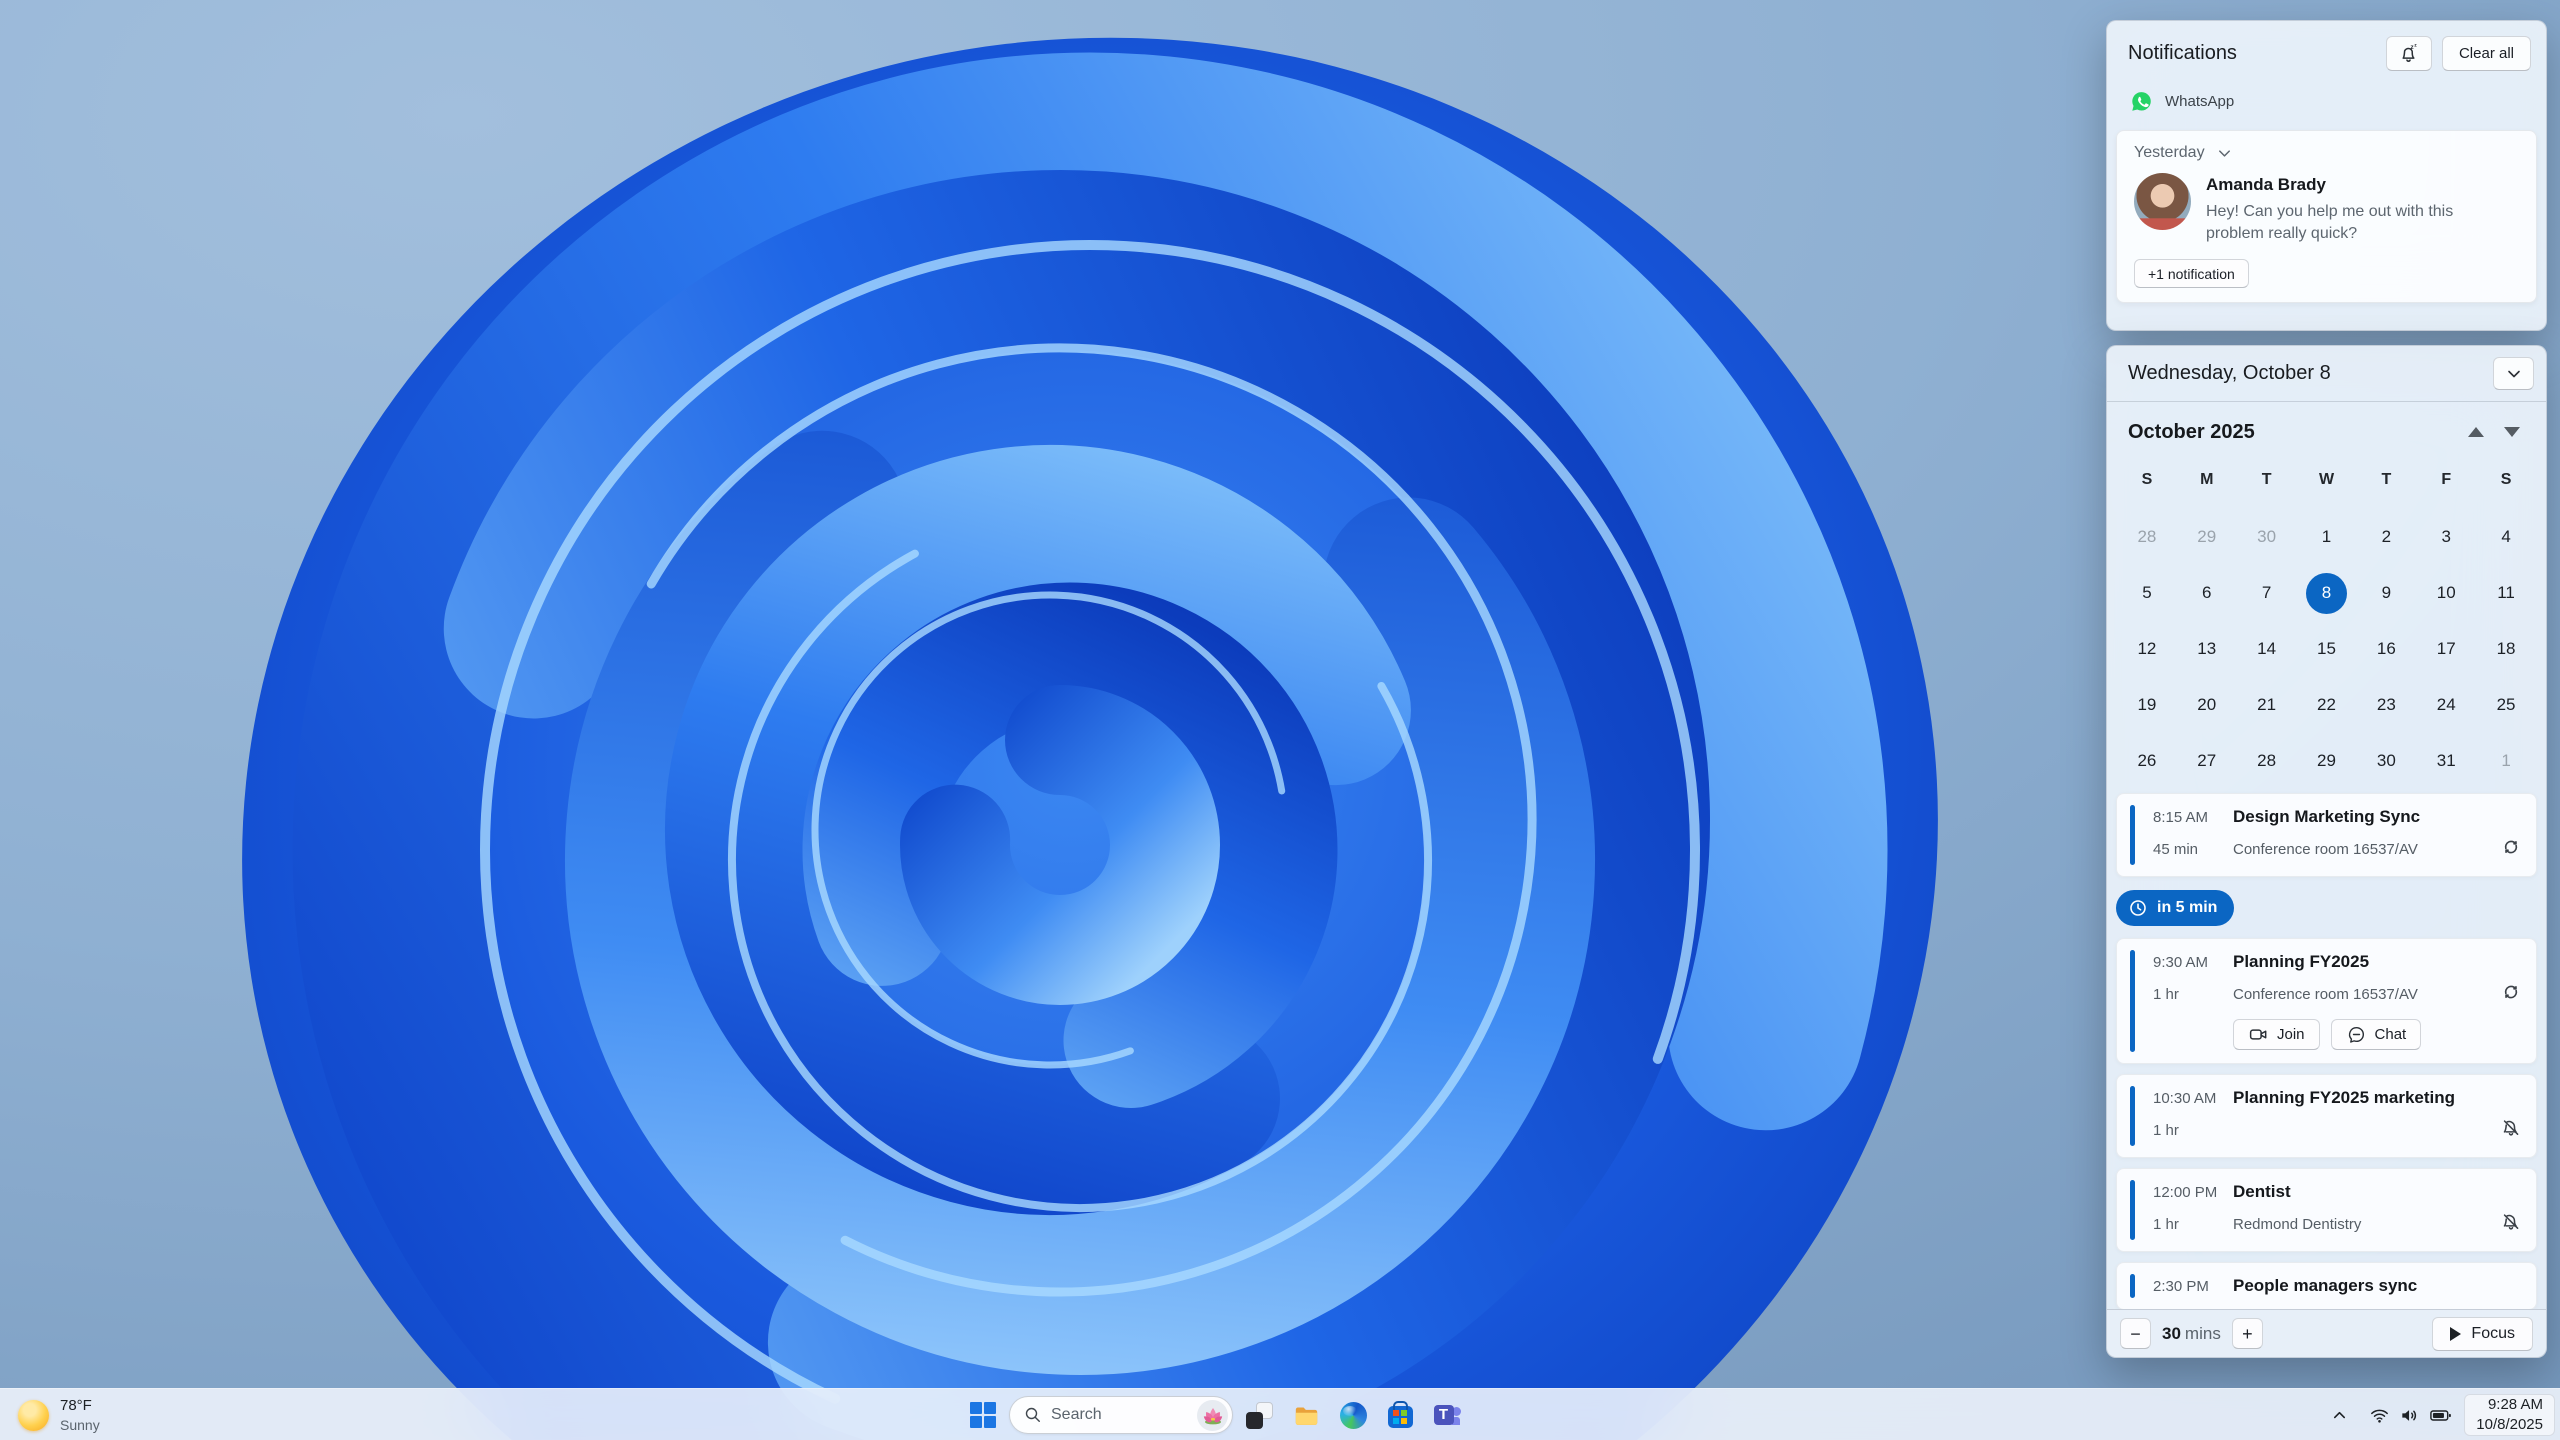  Describe the element at coordinates (2297, 1224) in the screenshot. I see `event-location: Redmond Dentistry` at that location.